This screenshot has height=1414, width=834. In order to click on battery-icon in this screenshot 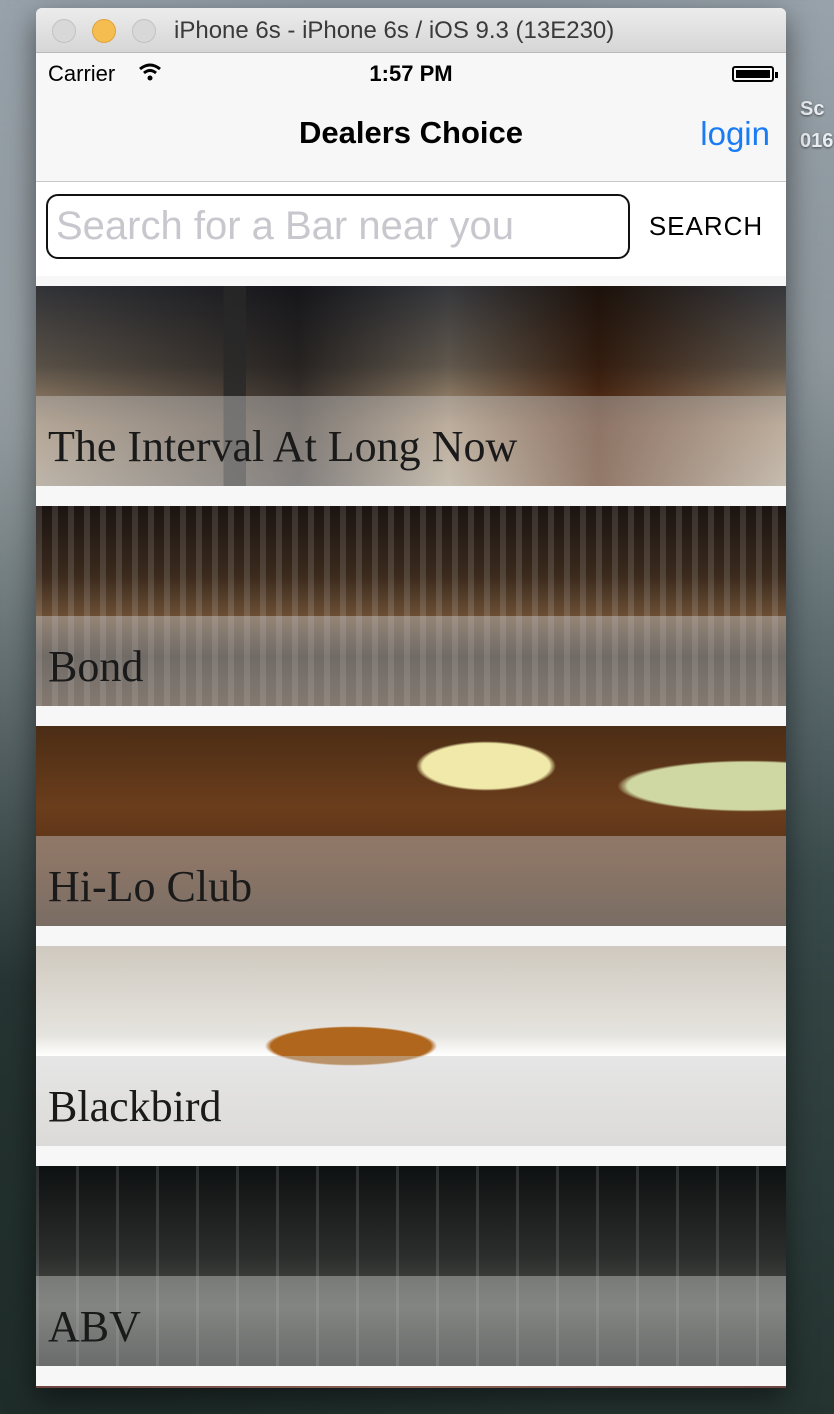, I will do `click(755, 74)`.